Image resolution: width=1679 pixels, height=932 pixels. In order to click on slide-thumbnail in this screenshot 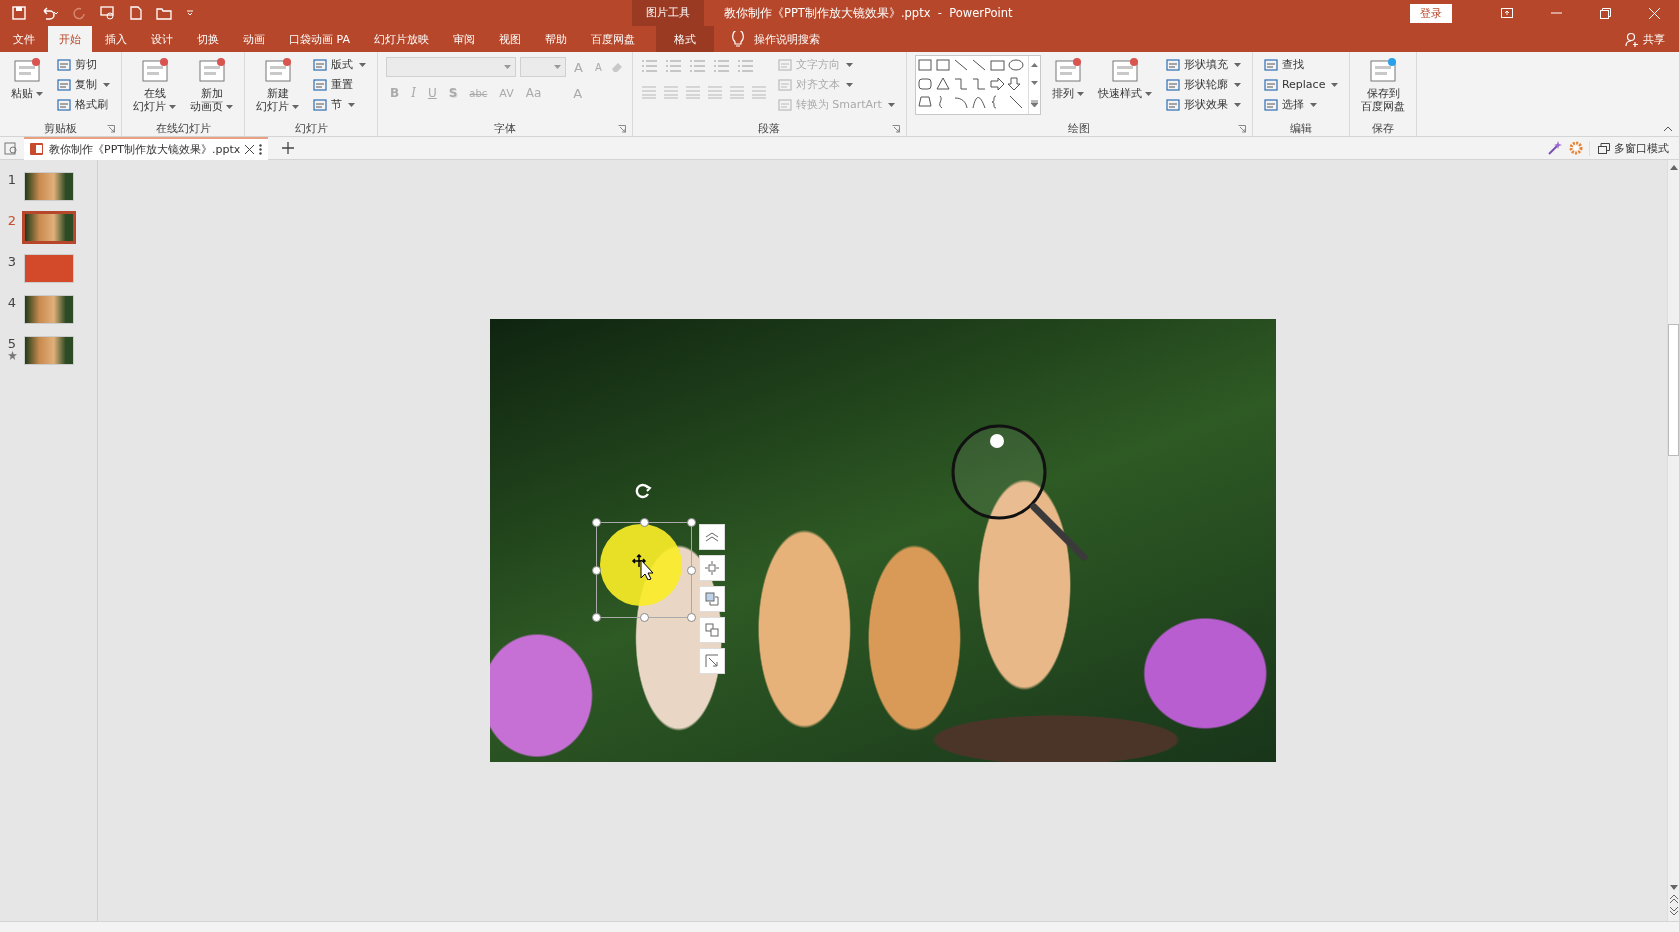, I will do `click(49, 227)`.